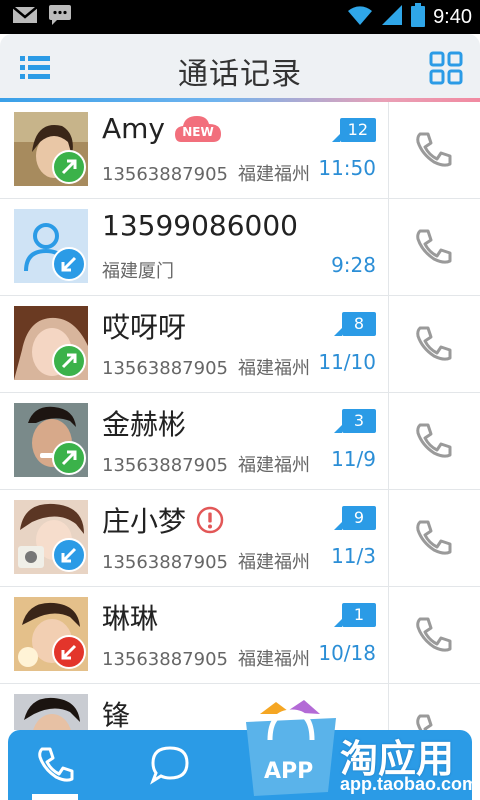 Image resolution: width=480 pixels, height=800 pixels. Describe the element at coordinates (446, 68) in the screenshot. I see `grid-view-icon` at that location.